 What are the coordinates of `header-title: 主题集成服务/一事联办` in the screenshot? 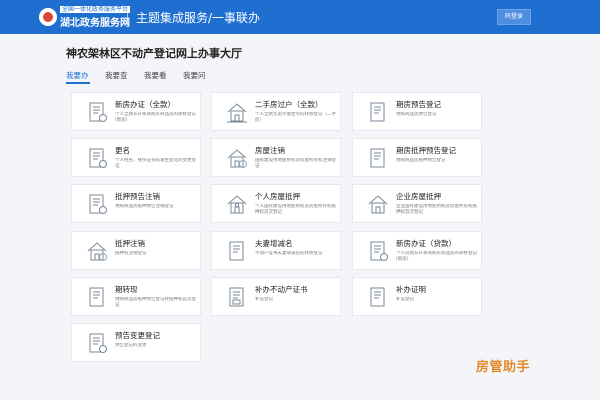 It's located at (198, 18).